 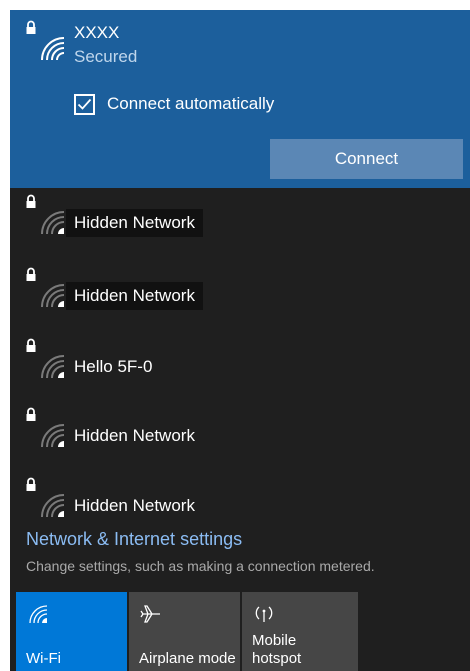 What do you see at coordinates (274, 640) in the screenshot?
I see `mobile-hotspot-label-line1: Mobile` at bounding box center [274, 640].